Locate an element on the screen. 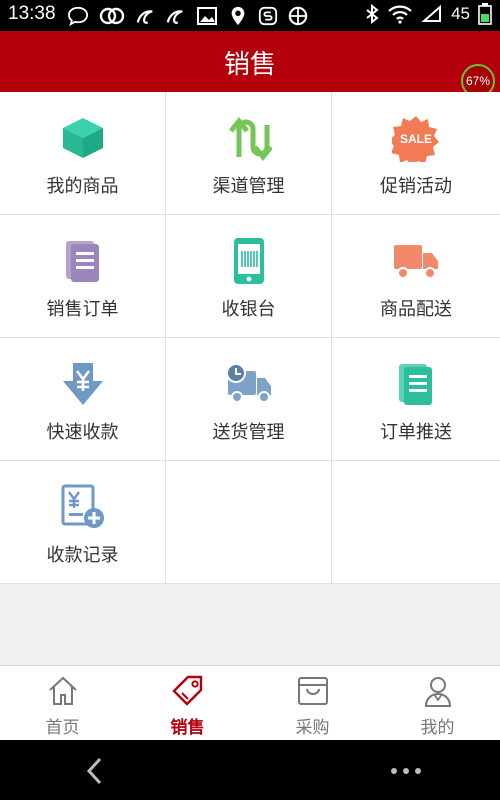  svg-text: SALE is located at coordinates (416, 139).